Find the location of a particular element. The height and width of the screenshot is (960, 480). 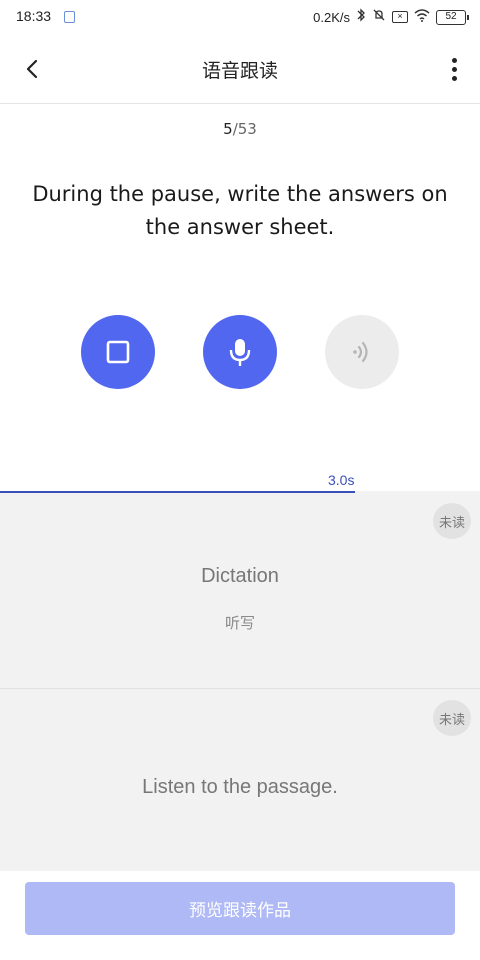

network-speed: 0.2K/s is located at coordinates (331, 17).